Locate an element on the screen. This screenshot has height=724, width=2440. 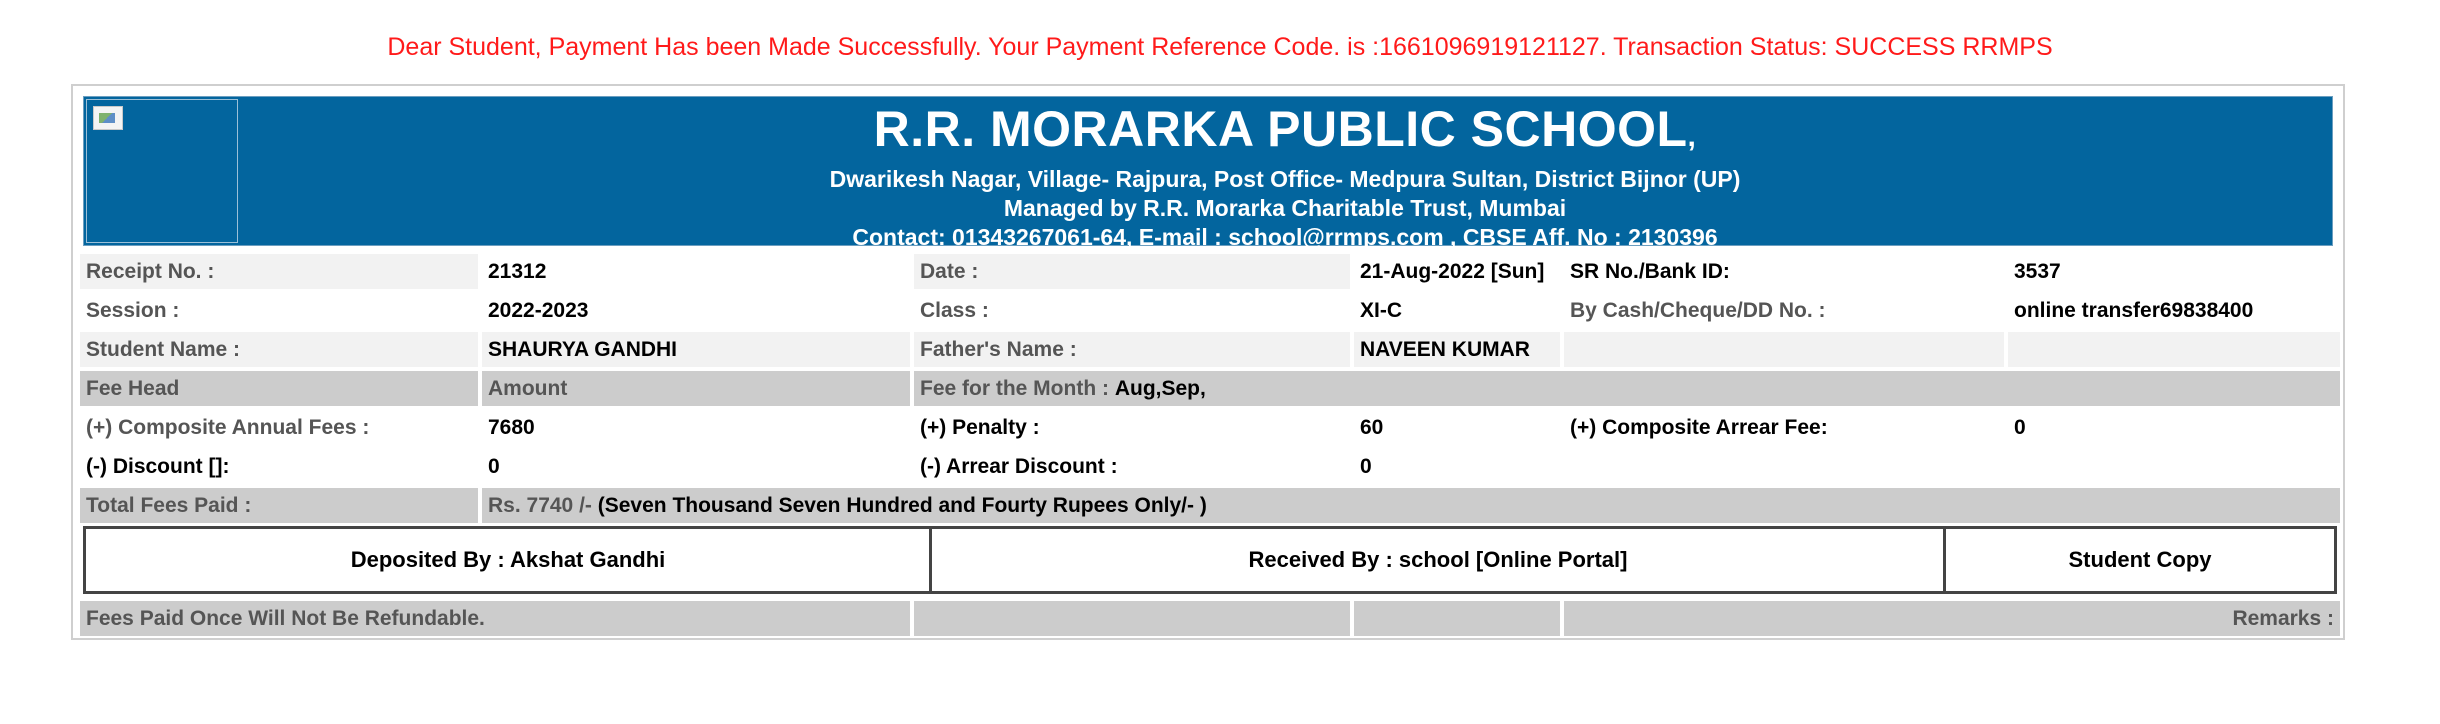
school-logo is located at coordinates (162, 171).